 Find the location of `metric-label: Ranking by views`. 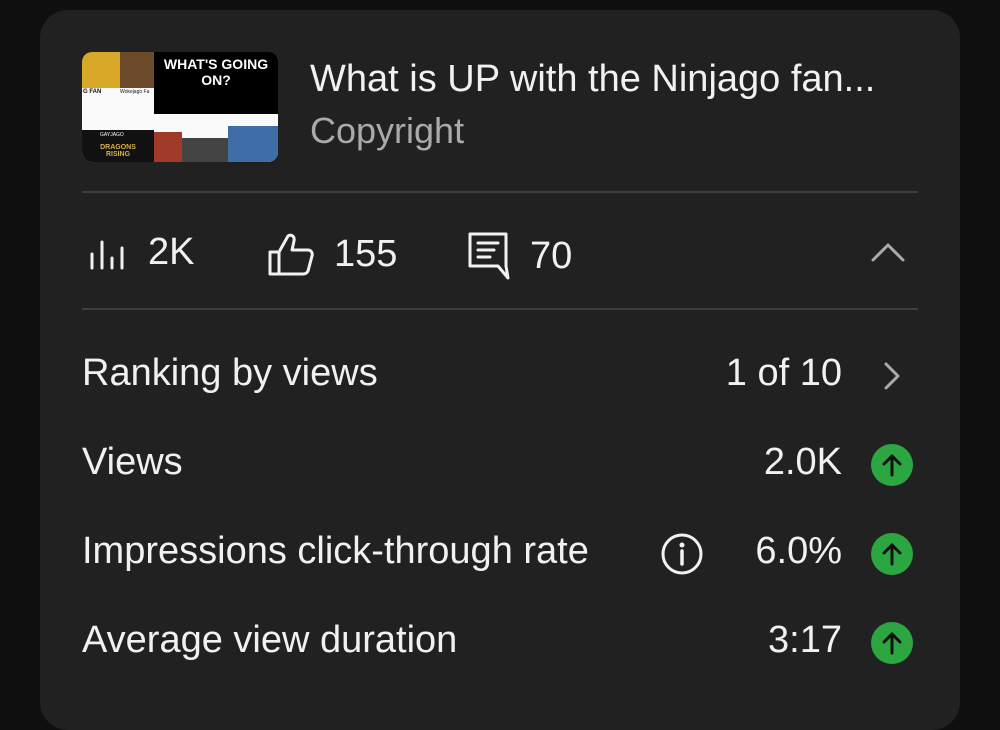

metric-label: Ranking by views is located at coordinates (230, 373).